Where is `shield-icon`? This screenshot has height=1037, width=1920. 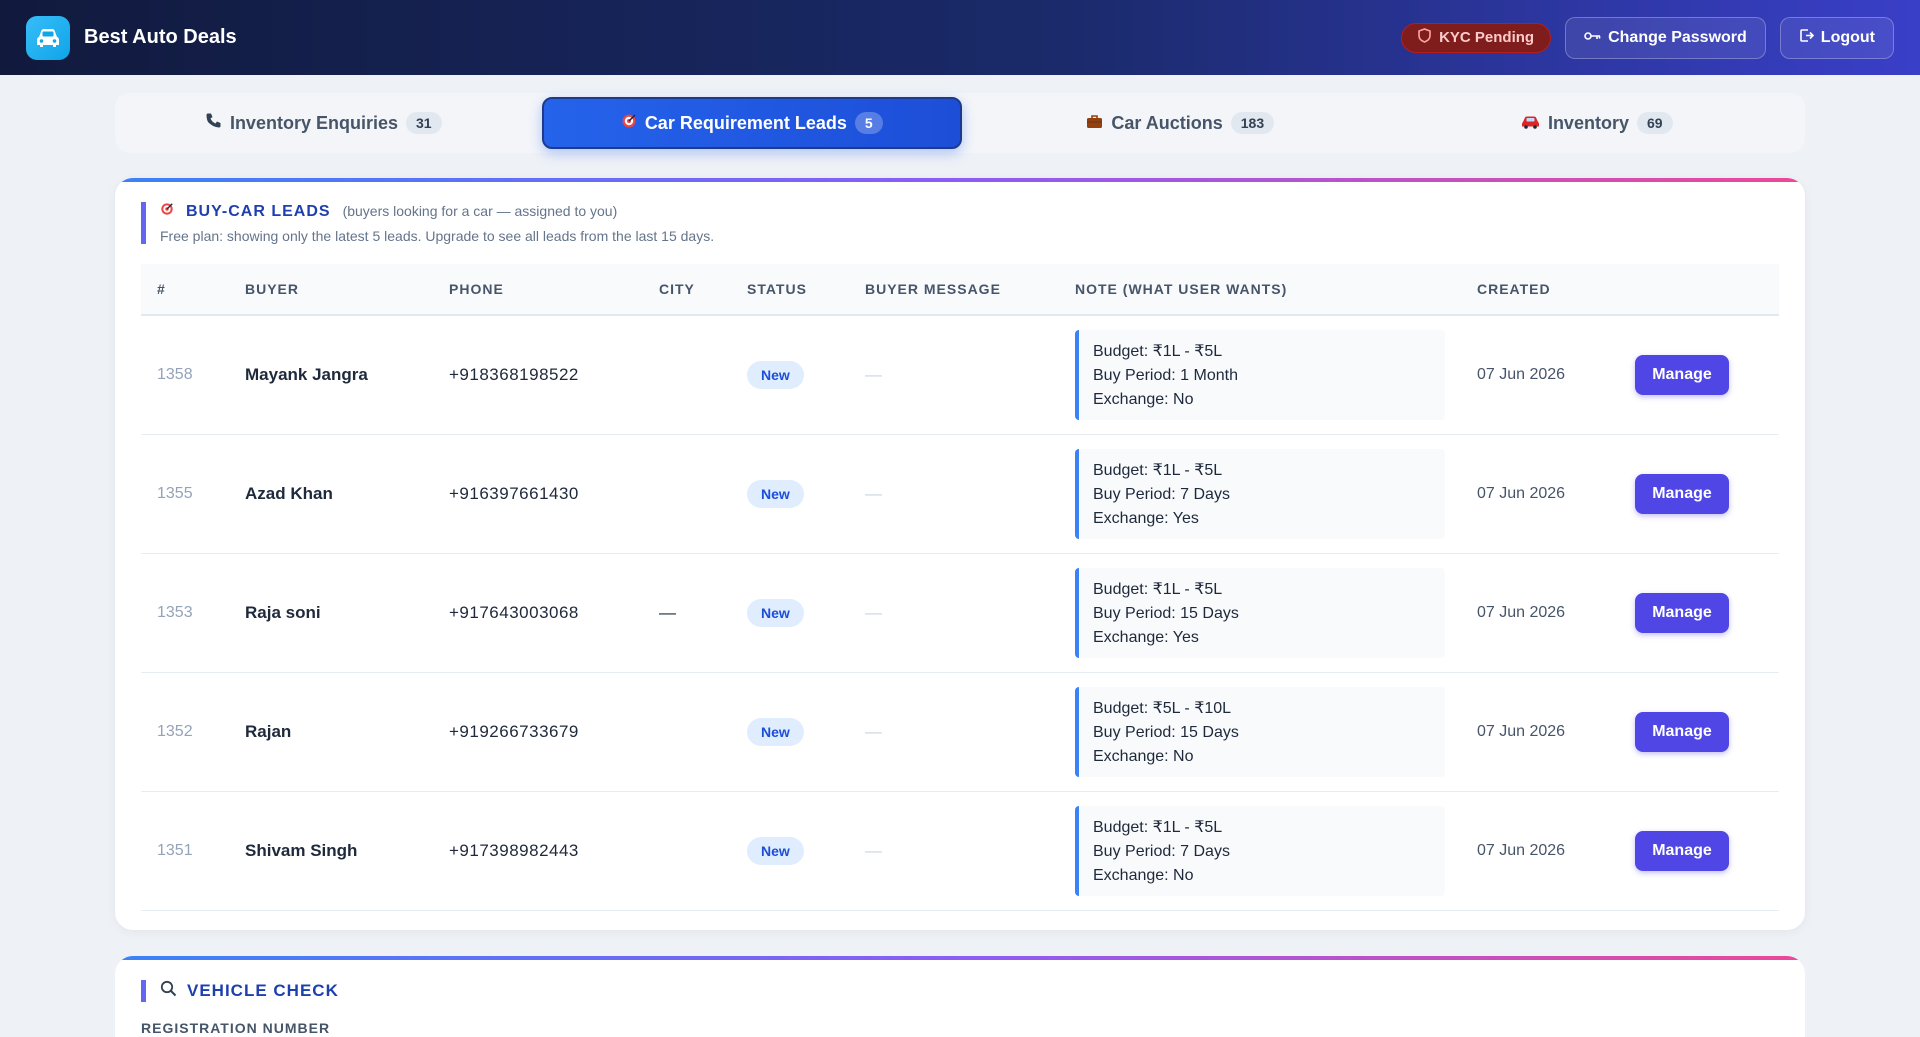 shield-icon is located at coordinates (1424, 37).